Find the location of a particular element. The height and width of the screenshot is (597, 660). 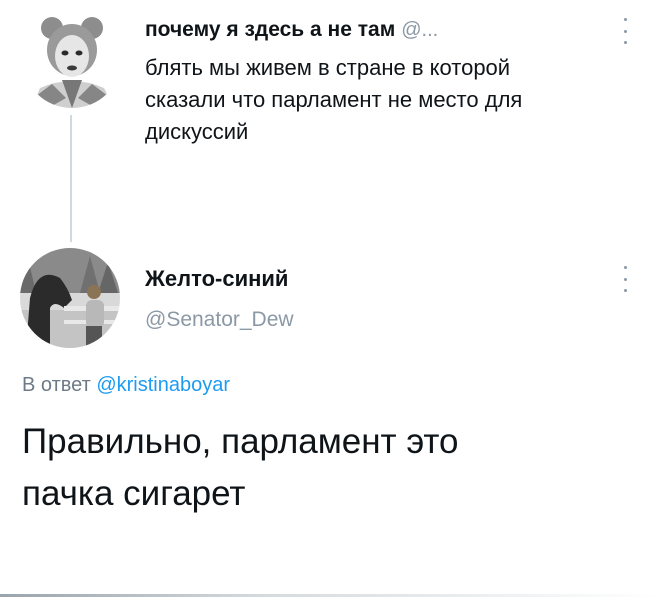

tweet1-text-line: дискуссий is located at coordinates (197, 131).